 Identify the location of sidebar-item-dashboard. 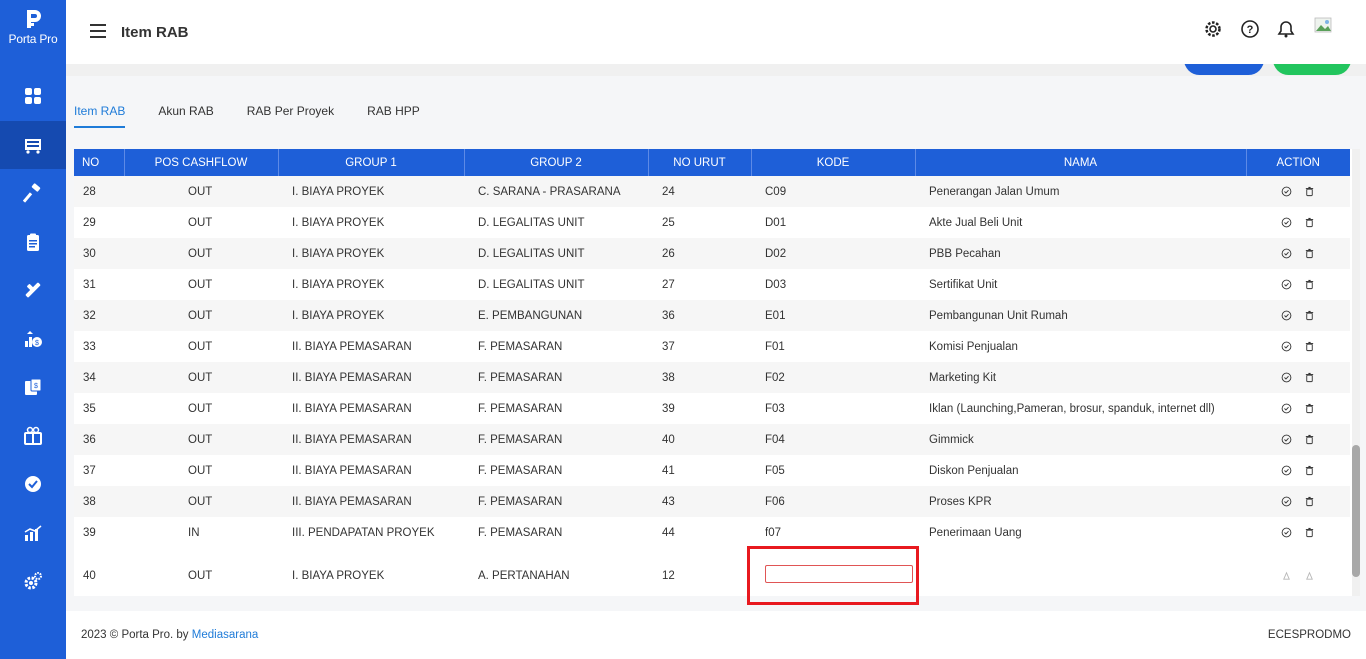
(33, 96).